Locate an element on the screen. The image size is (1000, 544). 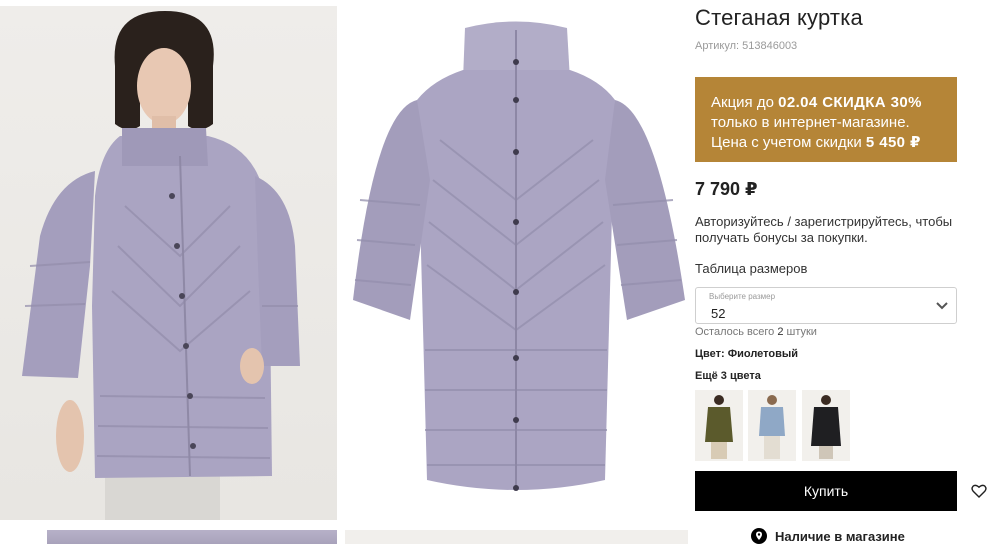
color-variant-olive is located at coordinates (719, 425).